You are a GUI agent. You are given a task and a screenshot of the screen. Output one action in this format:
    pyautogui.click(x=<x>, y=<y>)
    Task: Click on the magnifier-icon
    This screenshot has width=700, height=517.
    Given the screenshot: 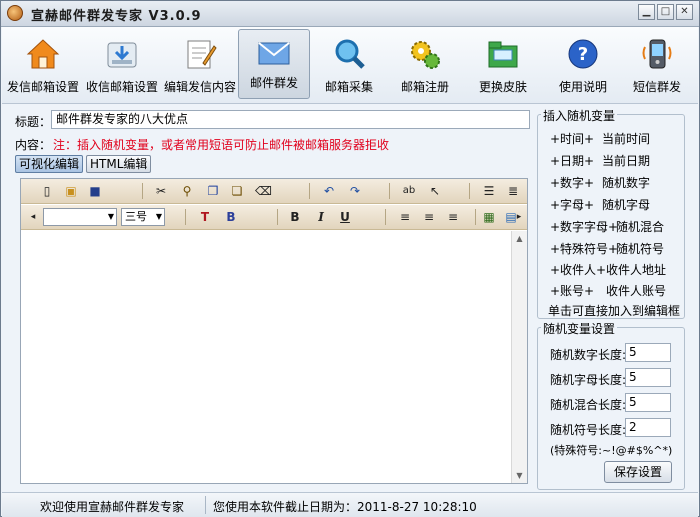 What is the action you would take?
    pyautogui.click(x=350, y=54)
    